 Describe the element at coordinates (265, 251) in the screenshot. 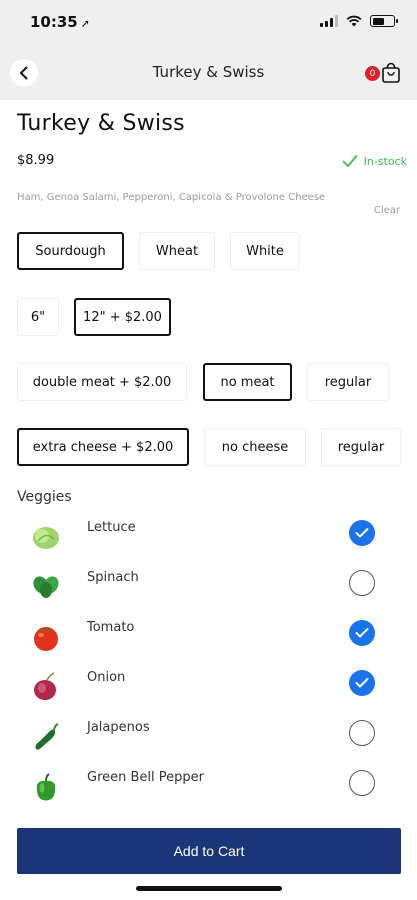

I see `option-bread-white: White` at that location.